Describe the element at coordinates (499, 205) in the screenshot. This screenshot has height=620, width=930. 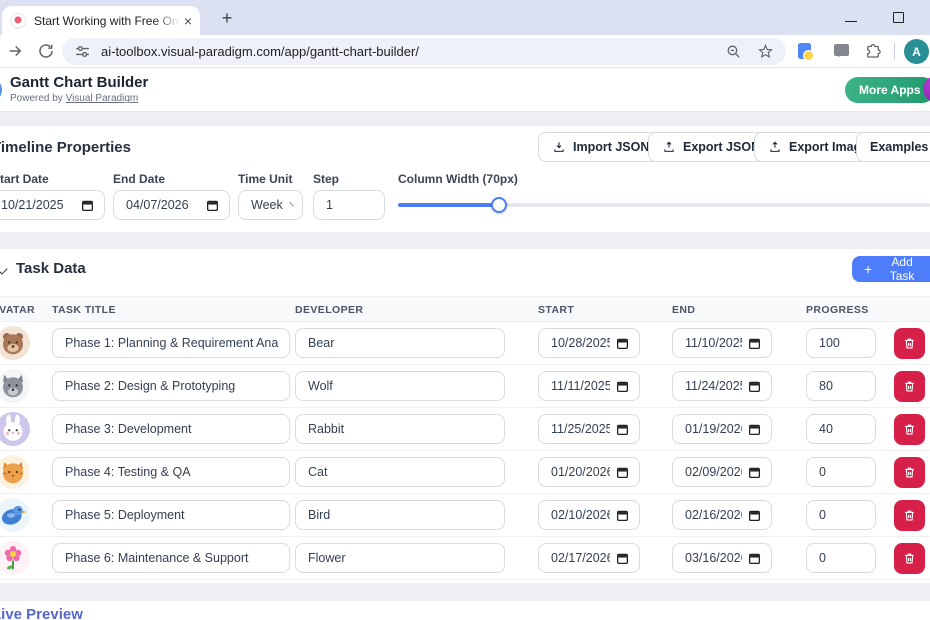
I see `slider-thumb` at that location.